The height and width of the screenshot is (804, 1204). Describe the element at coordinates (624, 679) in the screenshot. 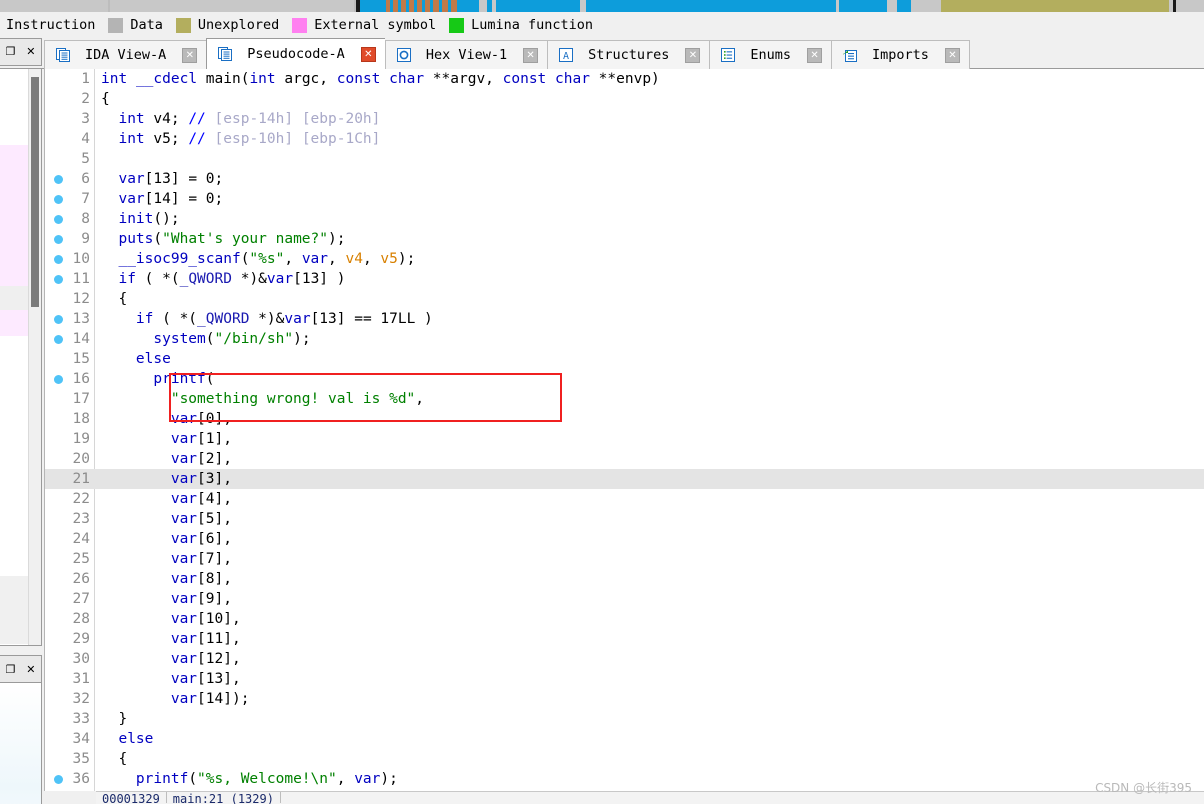

I see `code-line: 31 var[13],` at that location.